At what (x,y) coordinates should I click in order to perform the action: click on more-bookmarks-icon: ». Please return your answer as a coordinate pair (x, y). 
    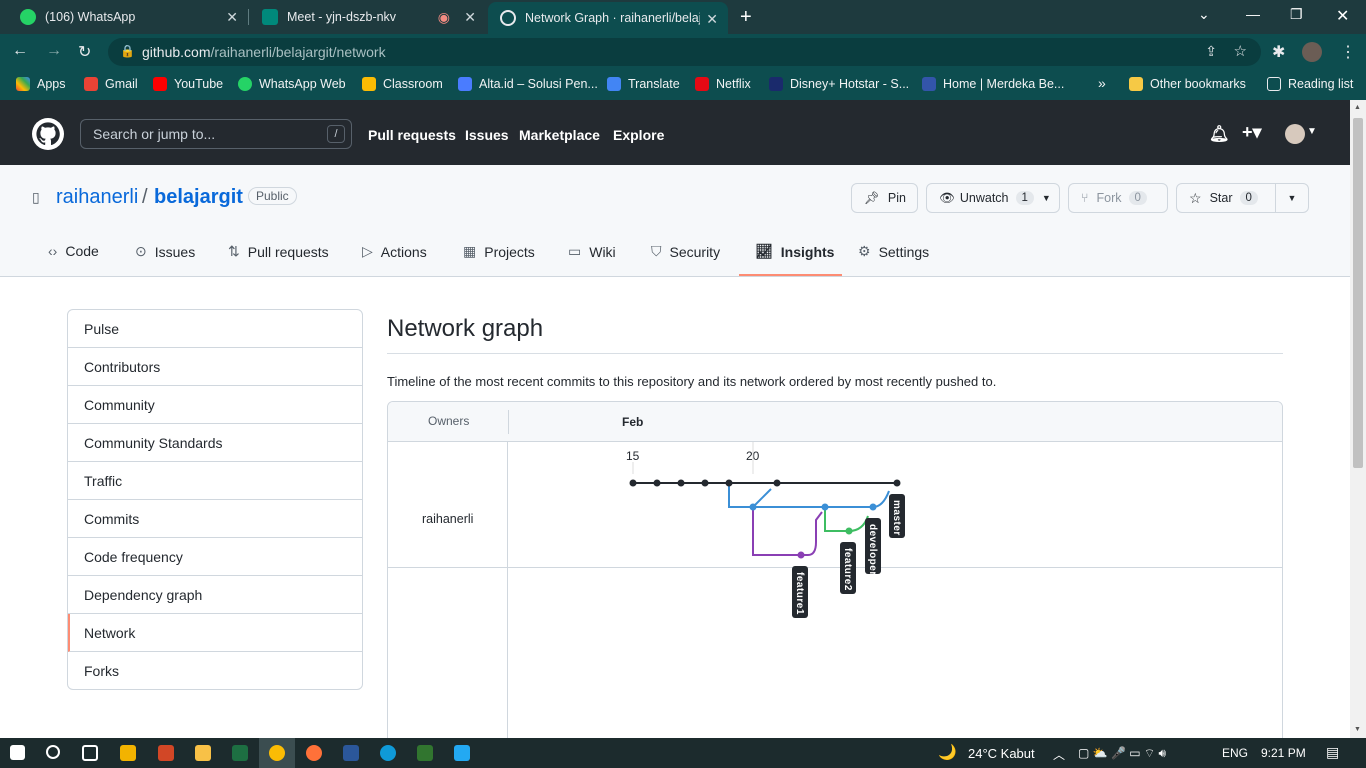
    Looking at the image, I should click on (1102, 83).